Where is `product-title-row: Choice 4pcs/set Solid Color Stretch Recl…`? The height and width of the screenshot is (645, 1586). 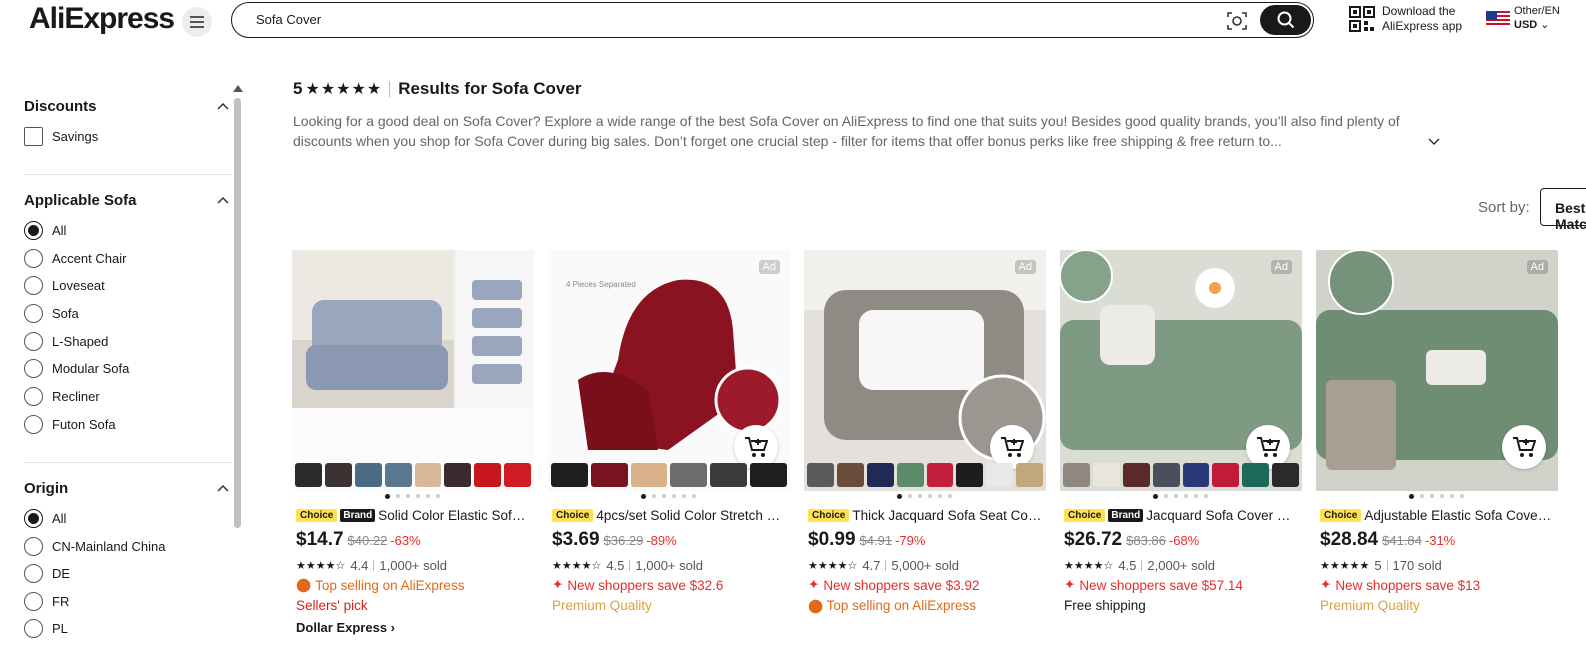
product-title-row: Choice 4pcs/set Solid Color Stretch Recl… is located at coordinates (669, 515).